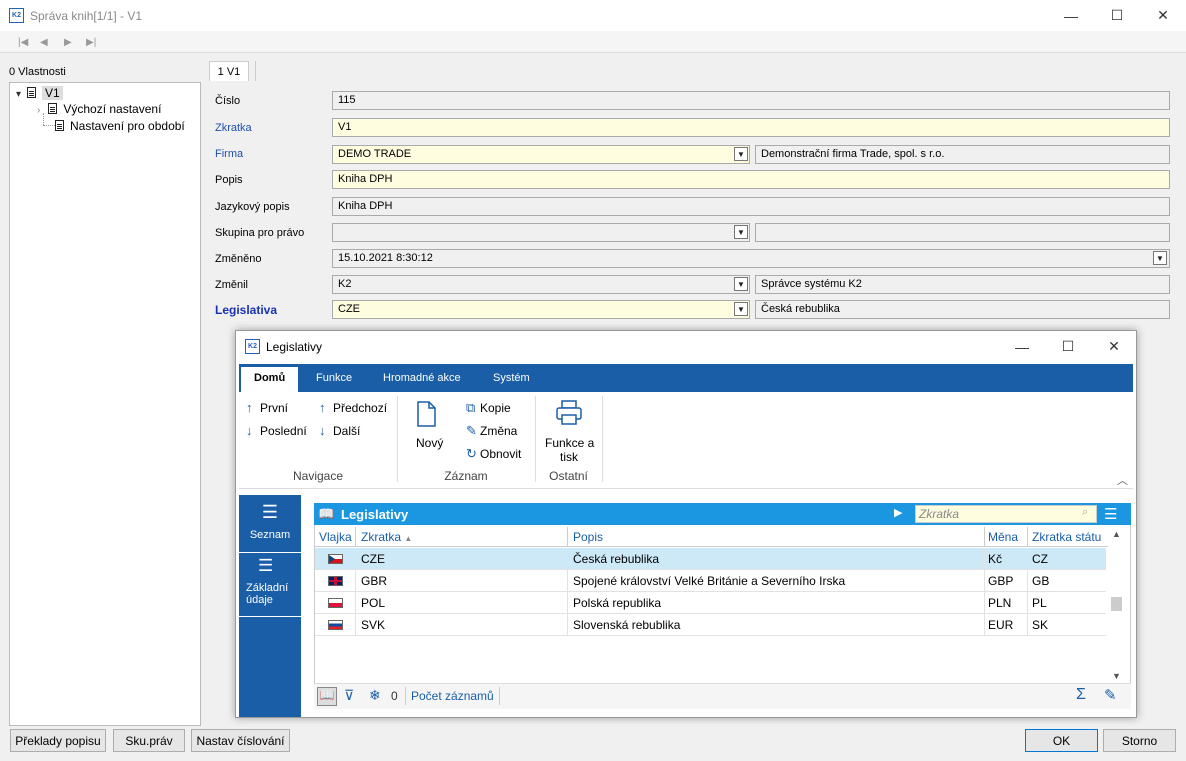 This screenshot has height=761, width=1186. I want to click on tab-system: Systém, so click(511, 378).